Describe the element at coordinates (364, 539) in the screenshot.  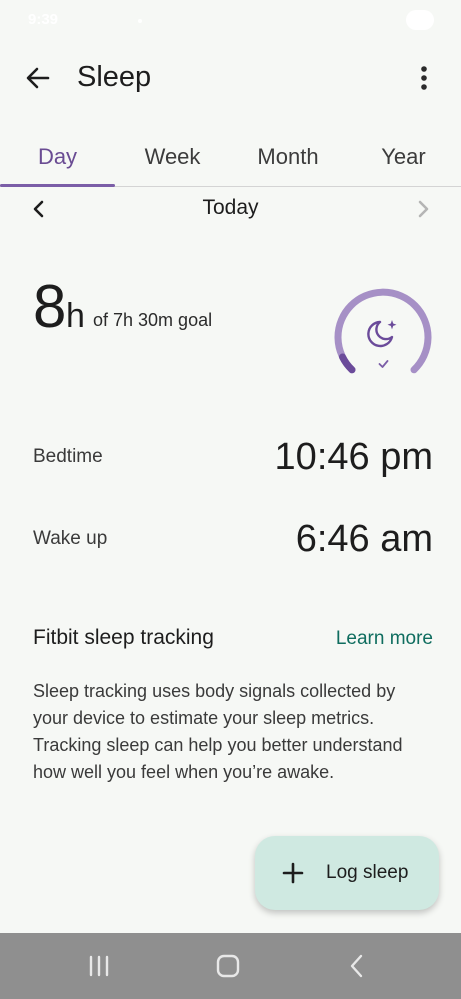
I see `wake-up-value: 6:46 am` at that location.